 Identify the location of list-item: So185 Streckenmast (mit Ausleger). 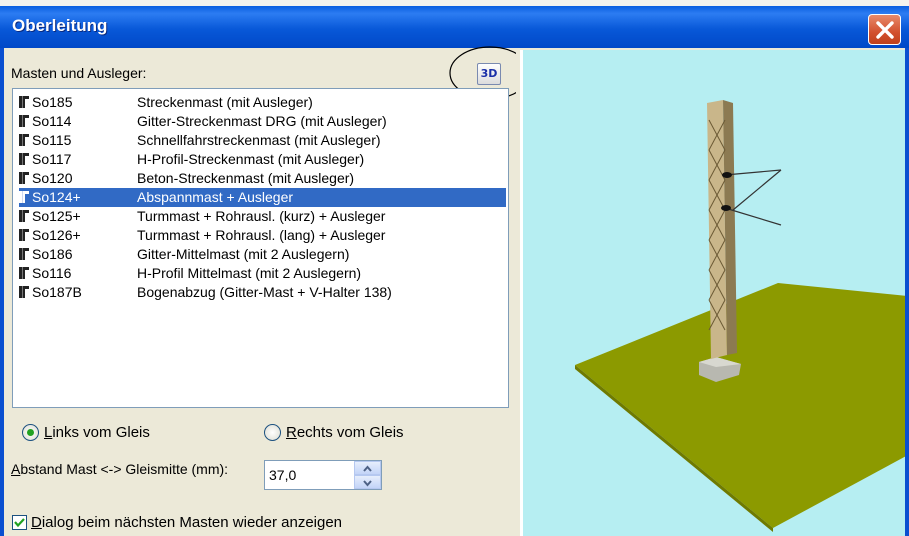
(262, 102).